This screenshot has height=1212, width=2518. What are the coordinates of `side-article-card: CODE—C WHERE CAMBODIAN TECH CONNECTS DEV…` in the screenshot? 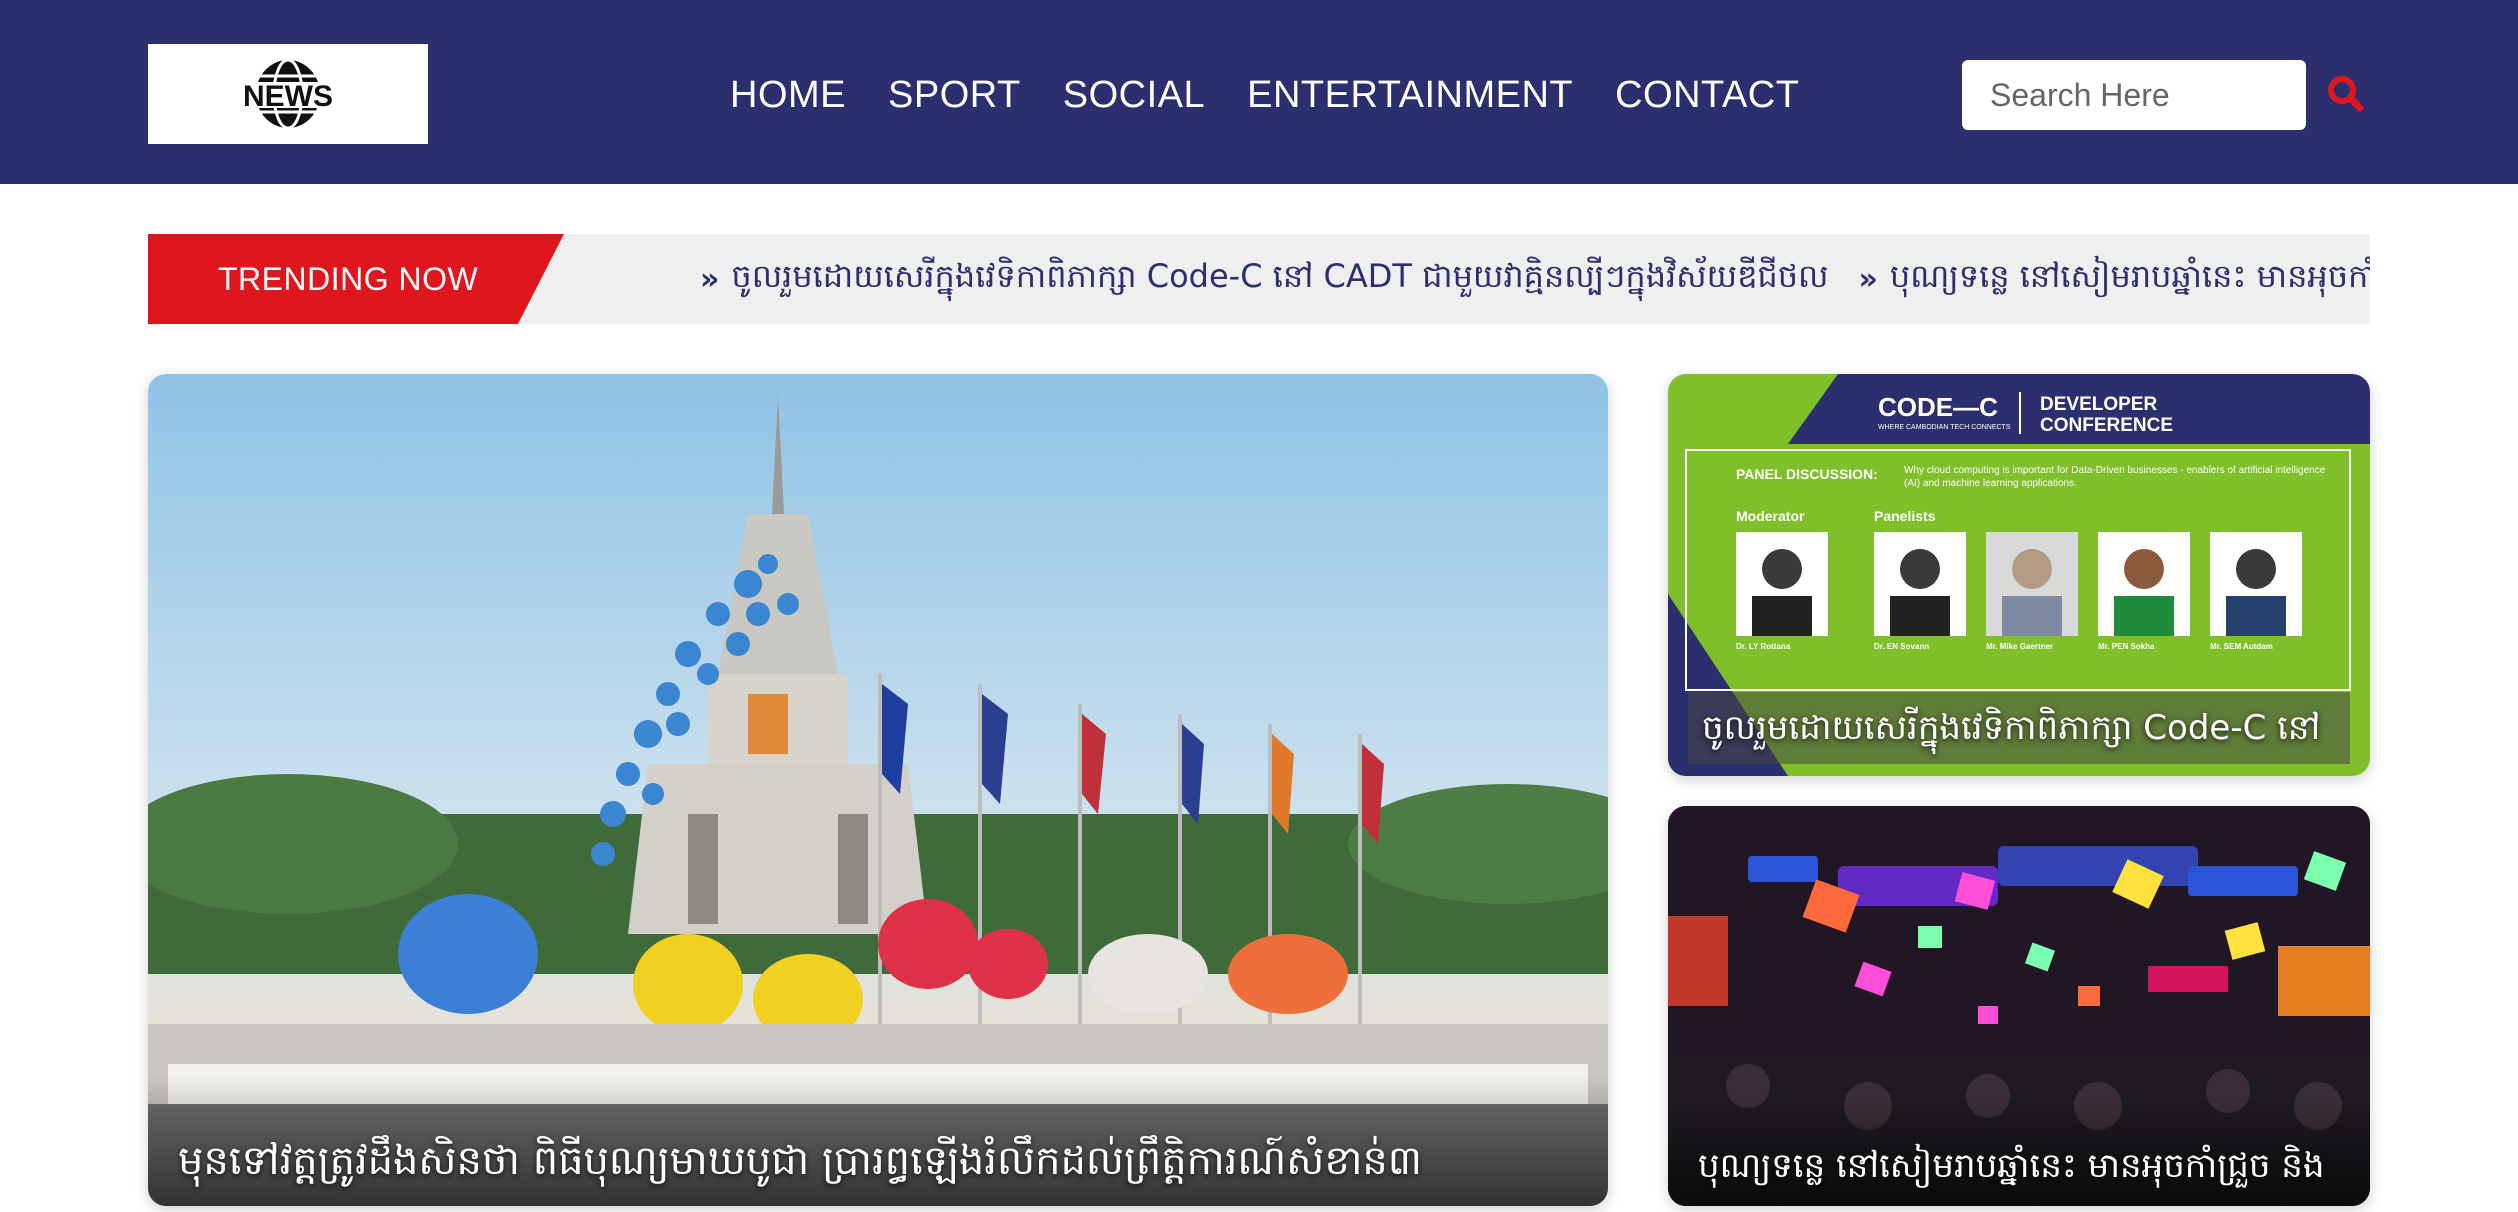 It's located at (2019, 575).